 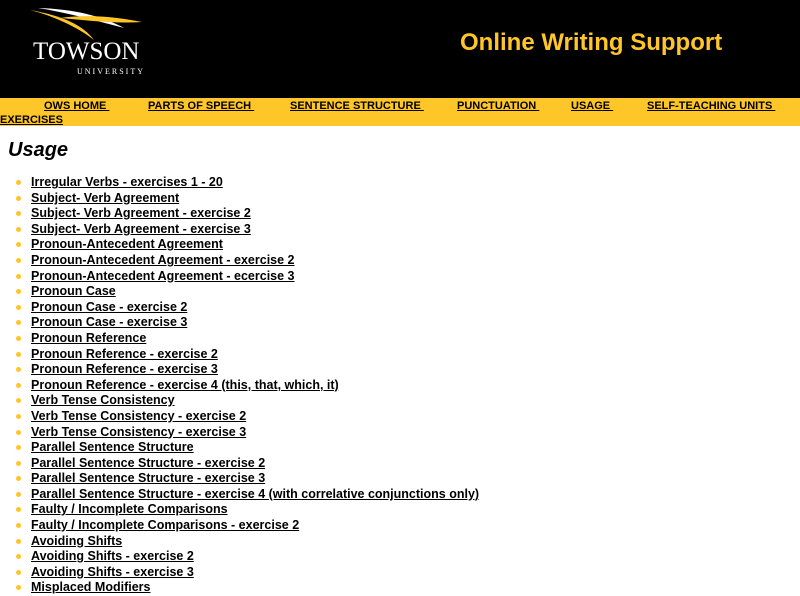 What do you see at coordinates (141, 229) in the screenshot?
I see `usage-link: Subject- Verb Agreement - exercise 3` at bounding box center [141, 229].